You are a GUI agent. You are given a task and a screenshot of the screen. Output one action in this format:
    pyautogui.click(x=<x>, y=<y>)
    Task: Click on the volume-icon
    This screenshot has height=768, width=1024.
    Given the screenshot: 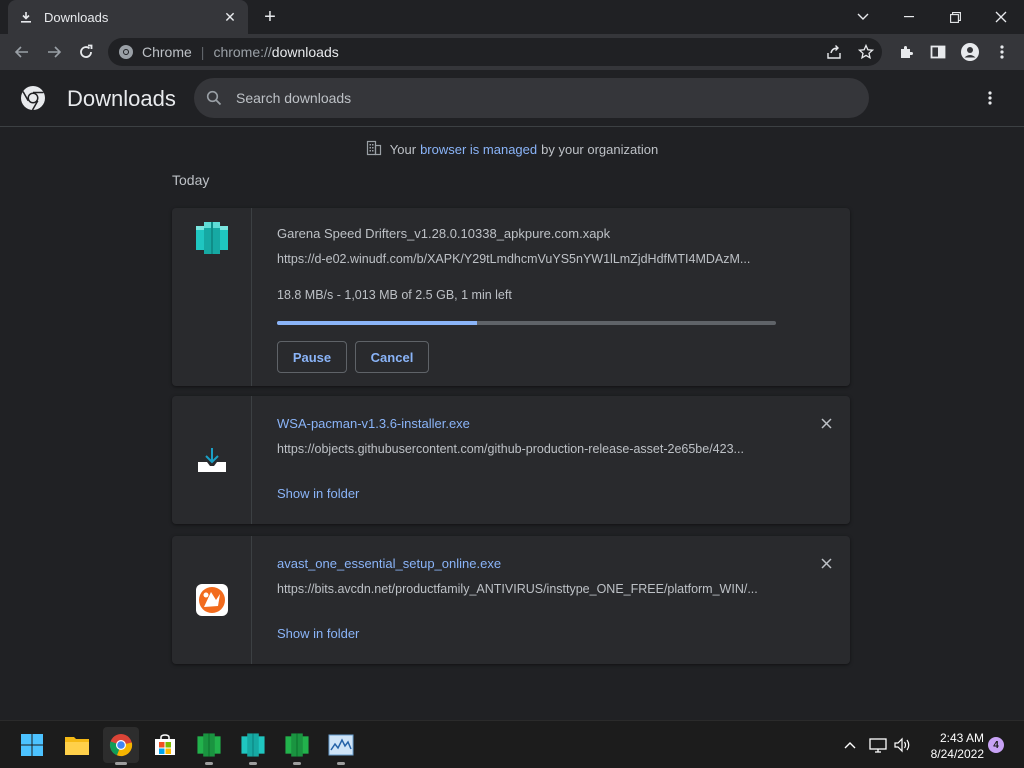 What is the action you would take?
    pyautogui.click(x=902, y=745)
    